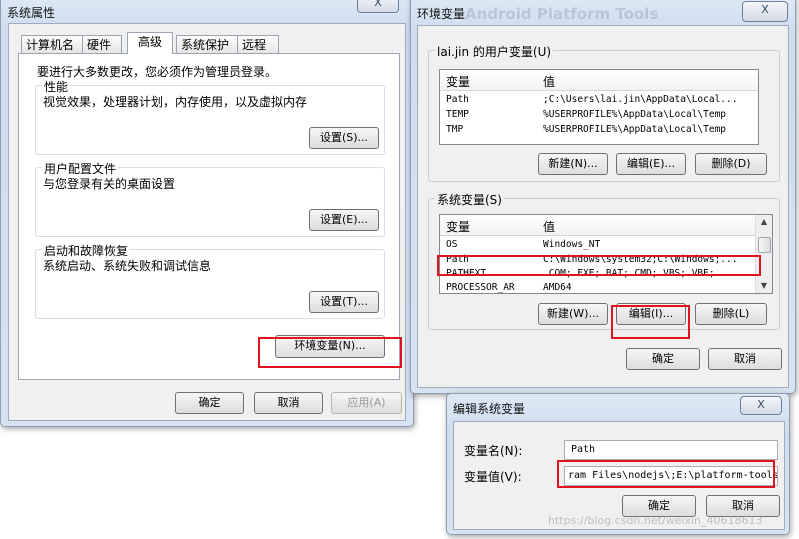 The image size is (799, 539). What do you see at coordinates (366, 403) in the screenshot?
I see `system-apply-button: 应用(A)` at bounding box center [366, 403].